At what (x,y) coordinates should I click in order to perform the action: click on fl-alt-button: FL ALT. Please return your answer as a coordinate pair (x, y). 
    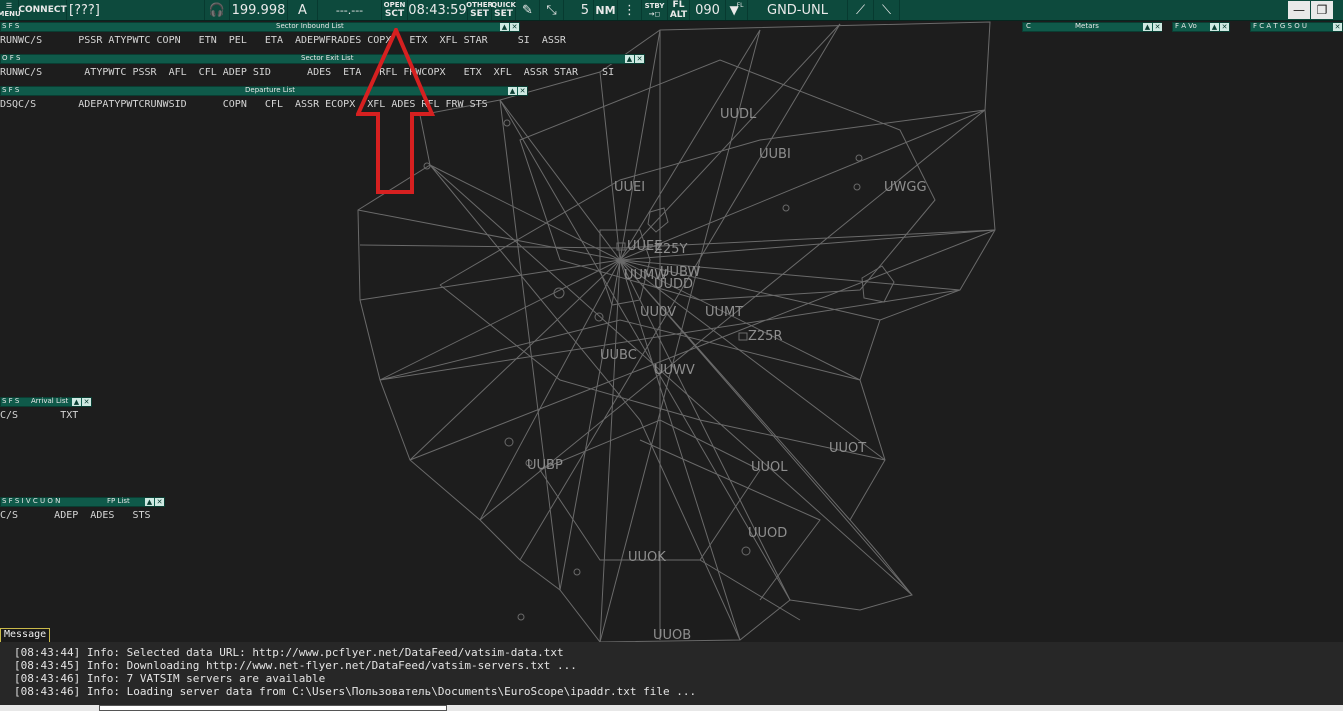
    Looking at the image, I should click on (679, 10).